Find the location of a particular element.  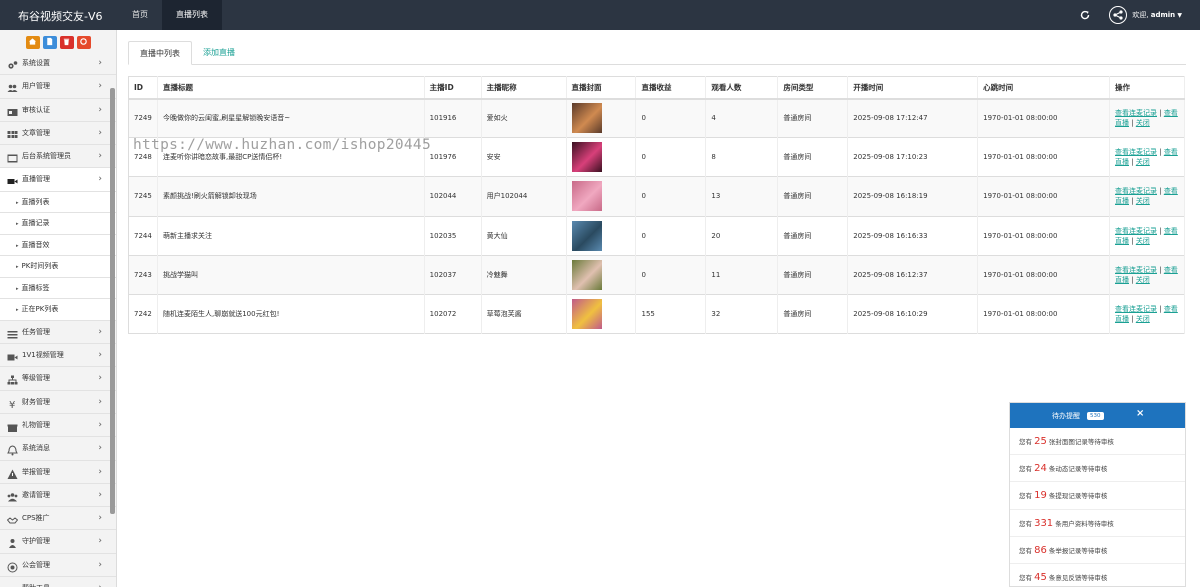

id-card-icon is located at coordinates (12, 110).